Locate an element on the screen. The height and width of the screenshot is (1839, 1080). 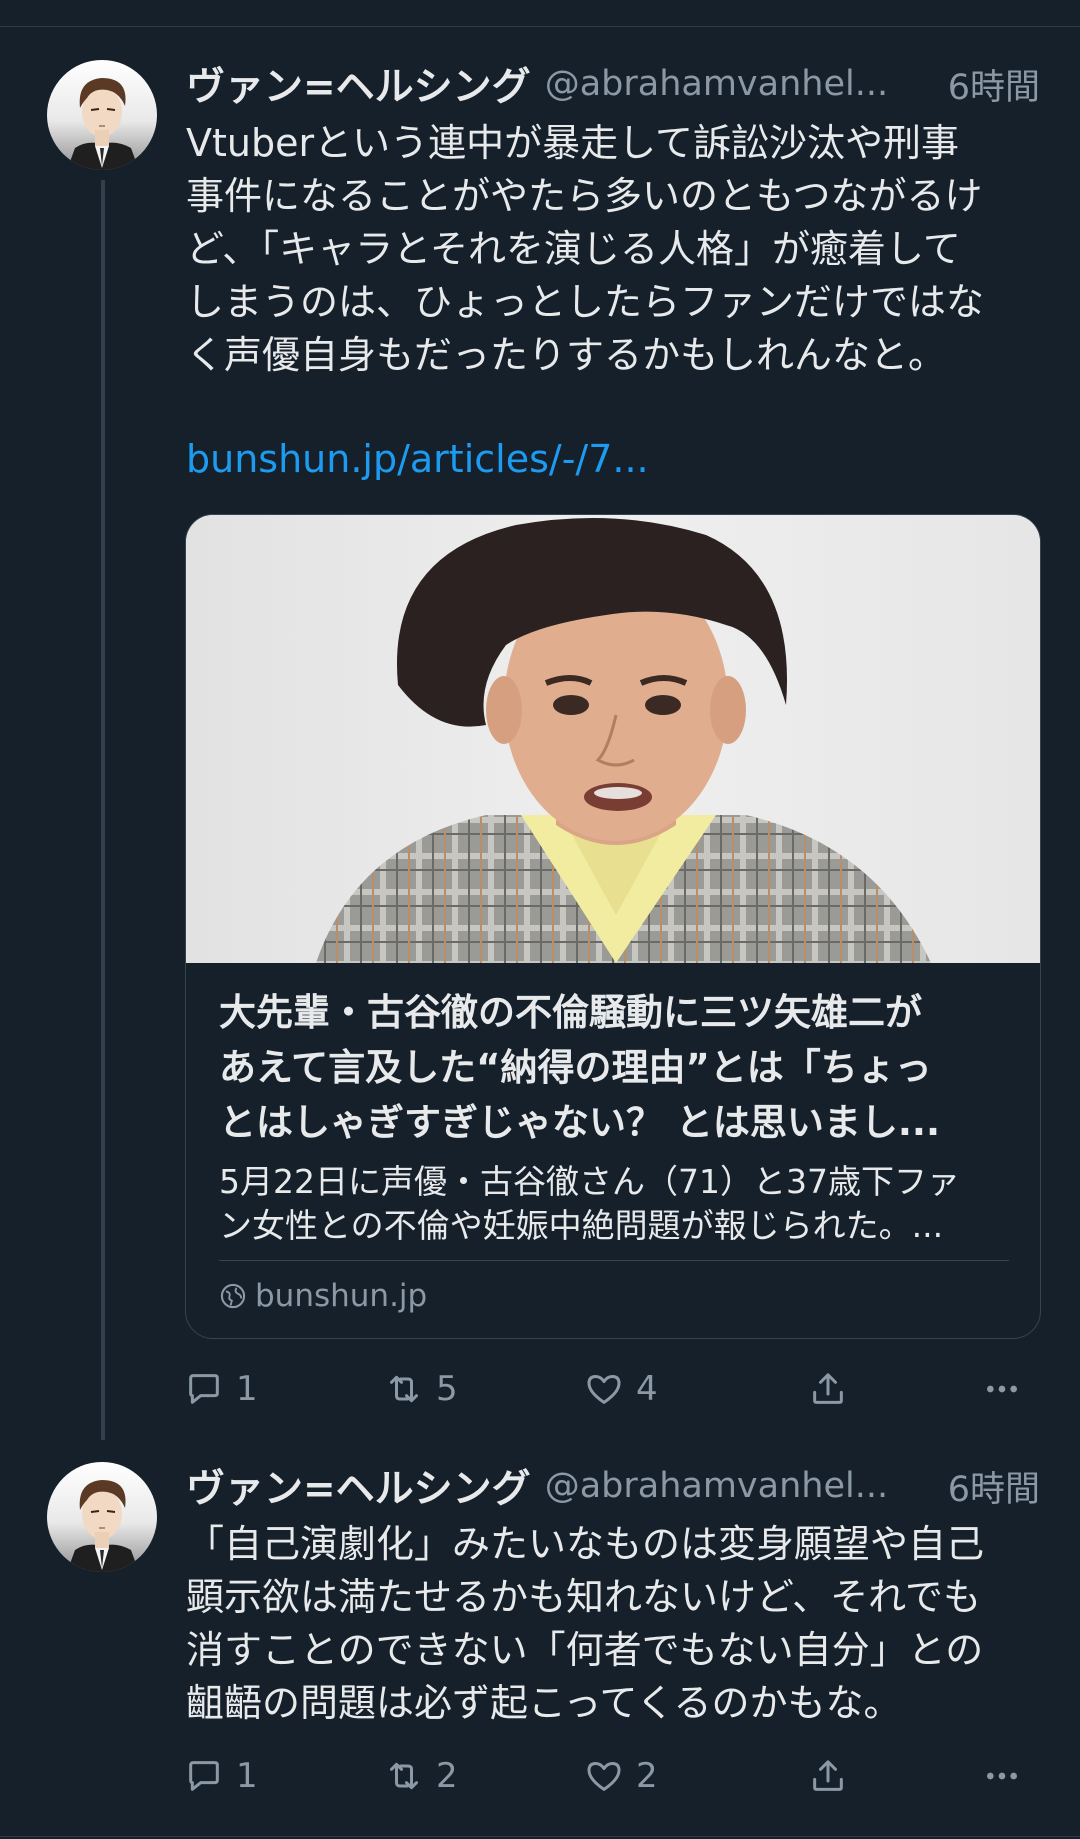
card-divider is located at coordinates (614, 1260).